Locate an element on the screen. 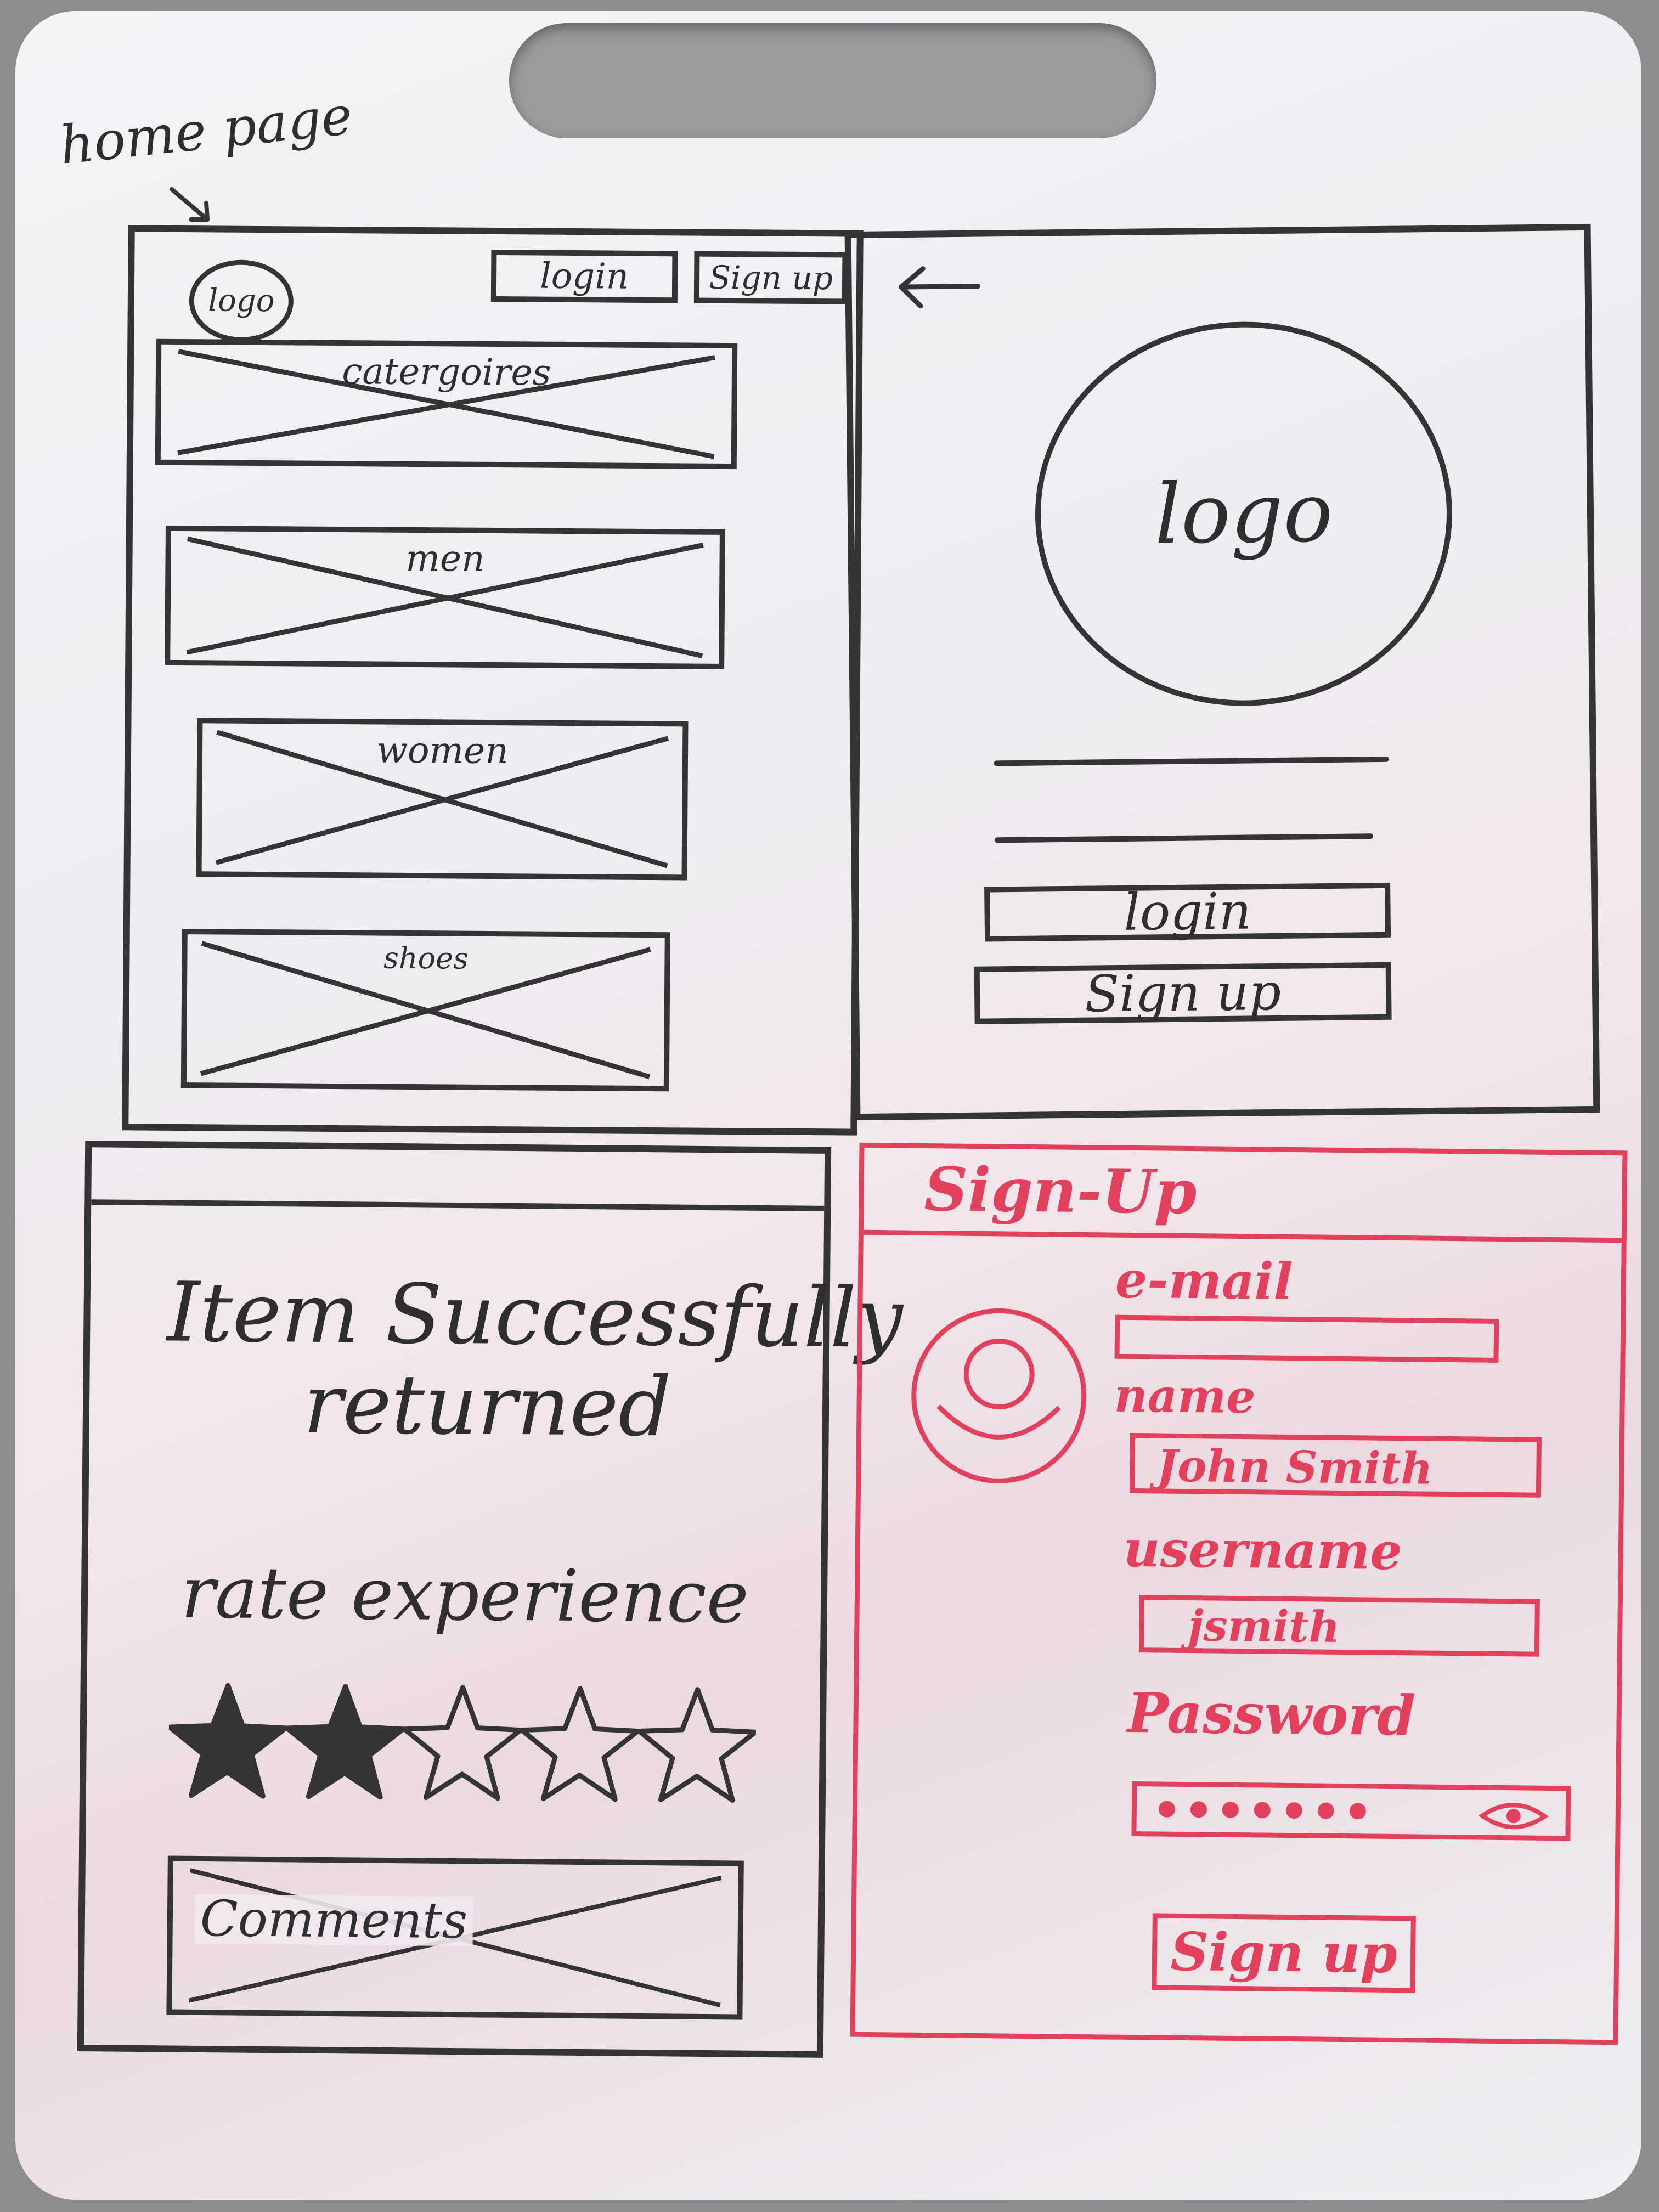 The image size is (1659, 2212). username-field: jsmith is located at coordinates (1339, 1626).